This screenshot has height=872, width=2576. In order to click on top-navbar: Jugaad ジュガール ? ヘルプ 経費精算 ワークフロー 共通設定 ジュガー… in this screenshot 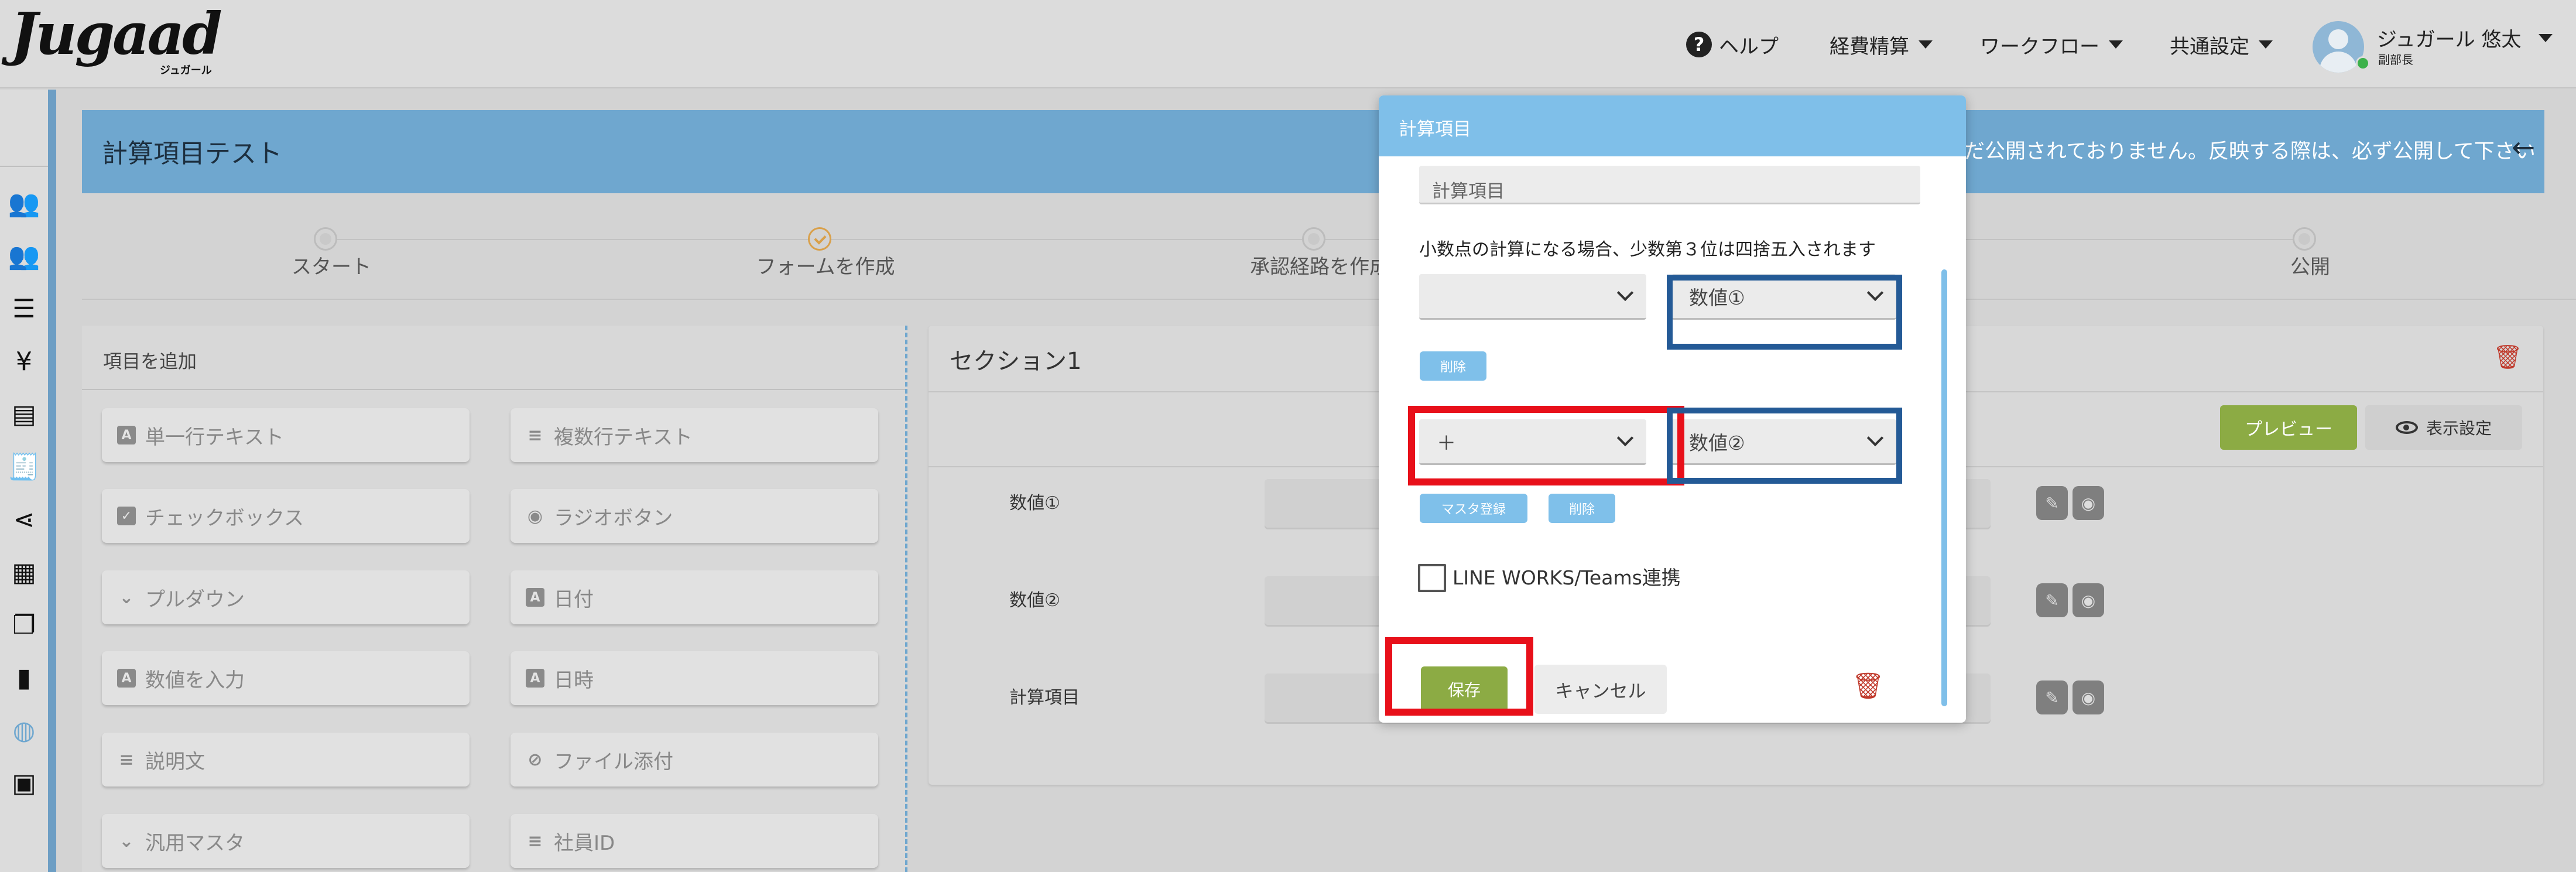, I will do `click(1288, 44)`.